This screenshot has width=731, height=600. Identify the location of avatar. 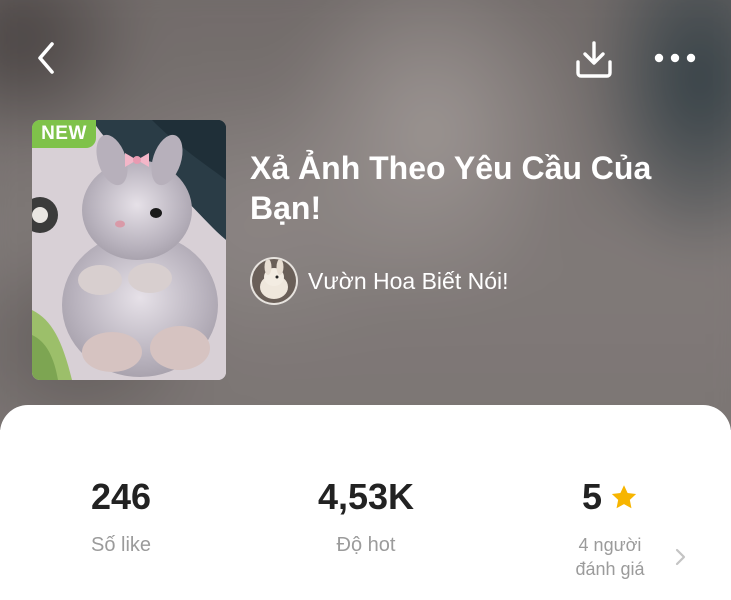
(274, 281).